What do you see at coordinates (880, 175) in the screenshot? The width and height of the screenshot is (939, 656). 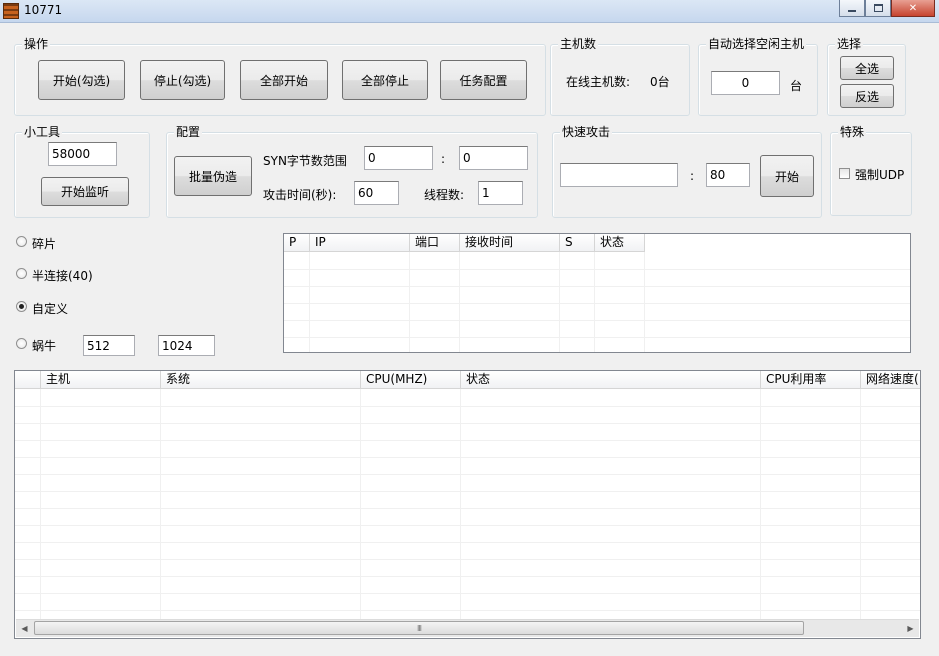 I see `force-udp-label: 强制UDP` at bounding box center [880, 175].